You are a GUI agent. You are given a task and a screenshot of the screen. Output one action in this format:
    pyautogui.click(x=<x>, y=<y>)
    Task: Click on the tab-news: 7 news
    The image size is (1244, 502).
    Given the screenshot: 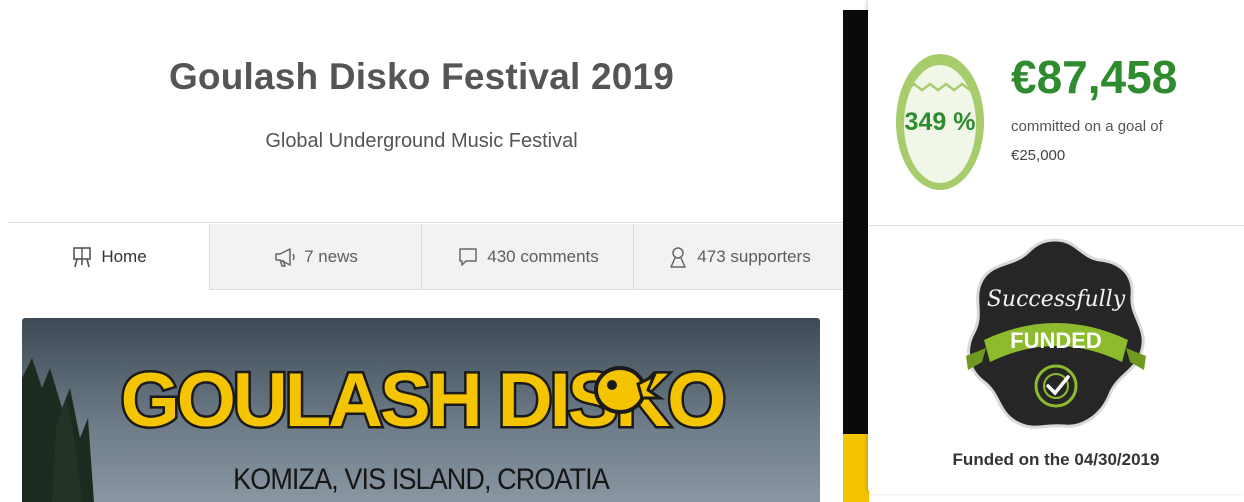 What is the action you would take?
    pyautogui.click(x=315, y=257)
    